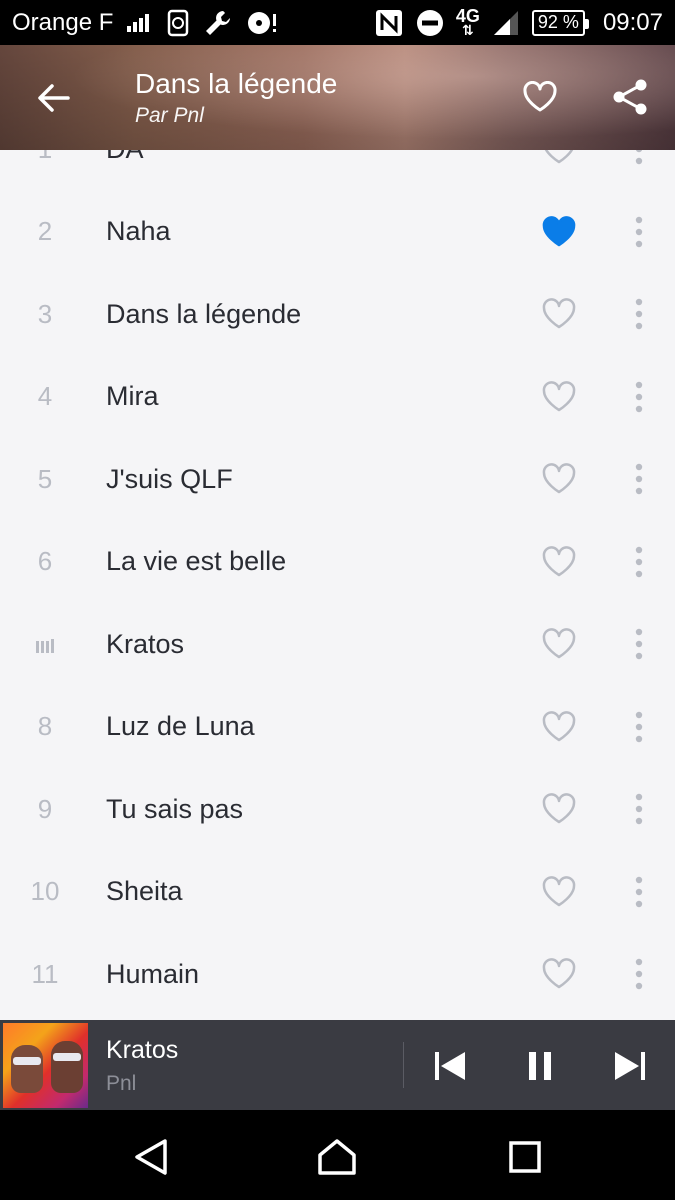 This screenshot has height=1200, width=675. I want to click on system-navigation-bar, so click(337, 1155).